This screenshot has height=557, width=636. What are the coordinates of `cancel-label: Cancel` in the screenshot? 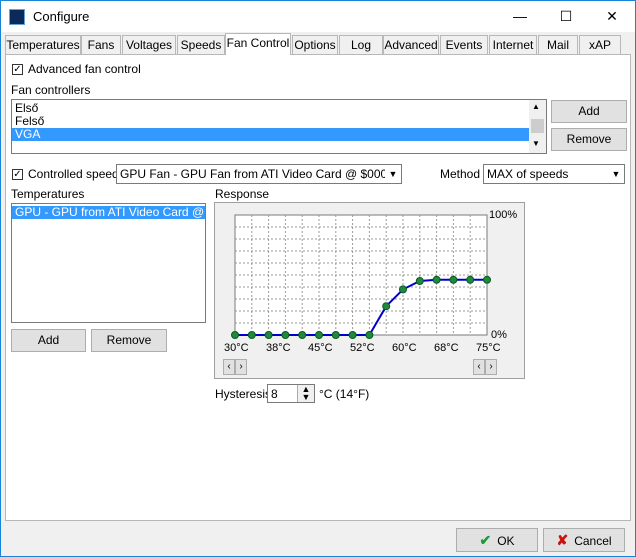 It's located at (593, 541).